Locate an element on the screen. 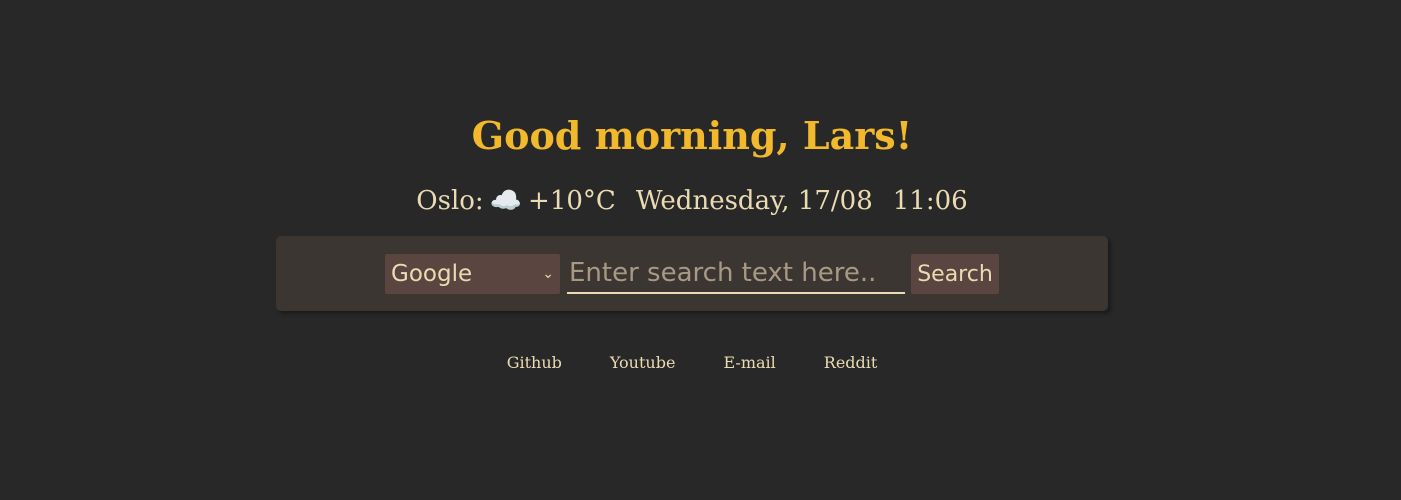 This screenshot has width=1401, height=500. link-youtube: Youtube is located at coordinates (643, 362).